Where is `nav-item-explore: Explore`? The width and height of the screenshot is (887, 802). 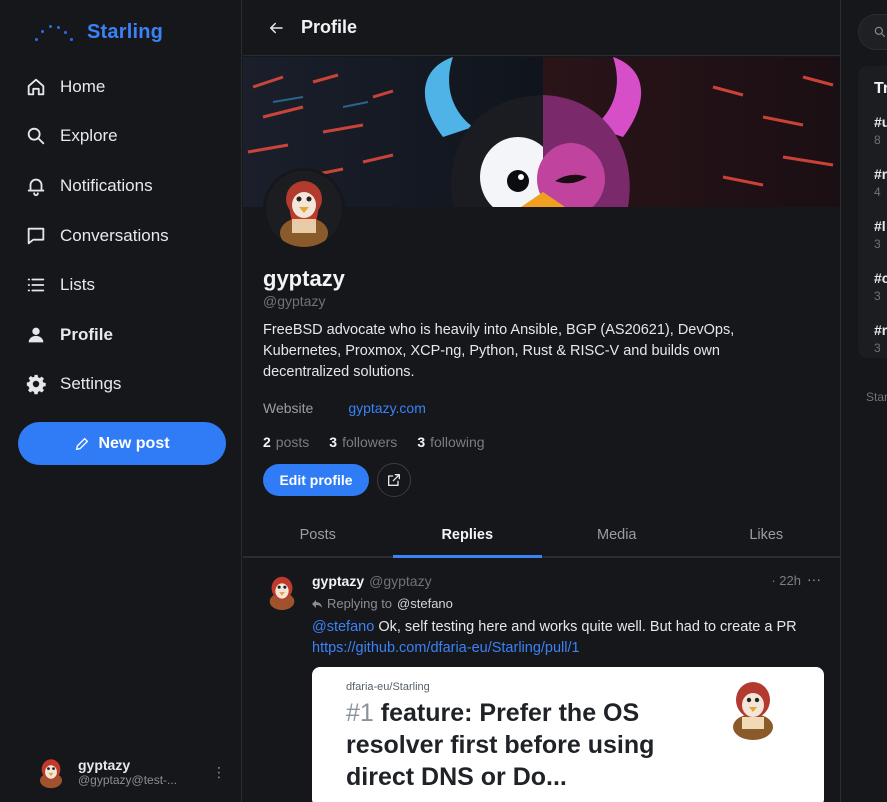
nav-item-explore: Explore is located at coordinates (124, 137).